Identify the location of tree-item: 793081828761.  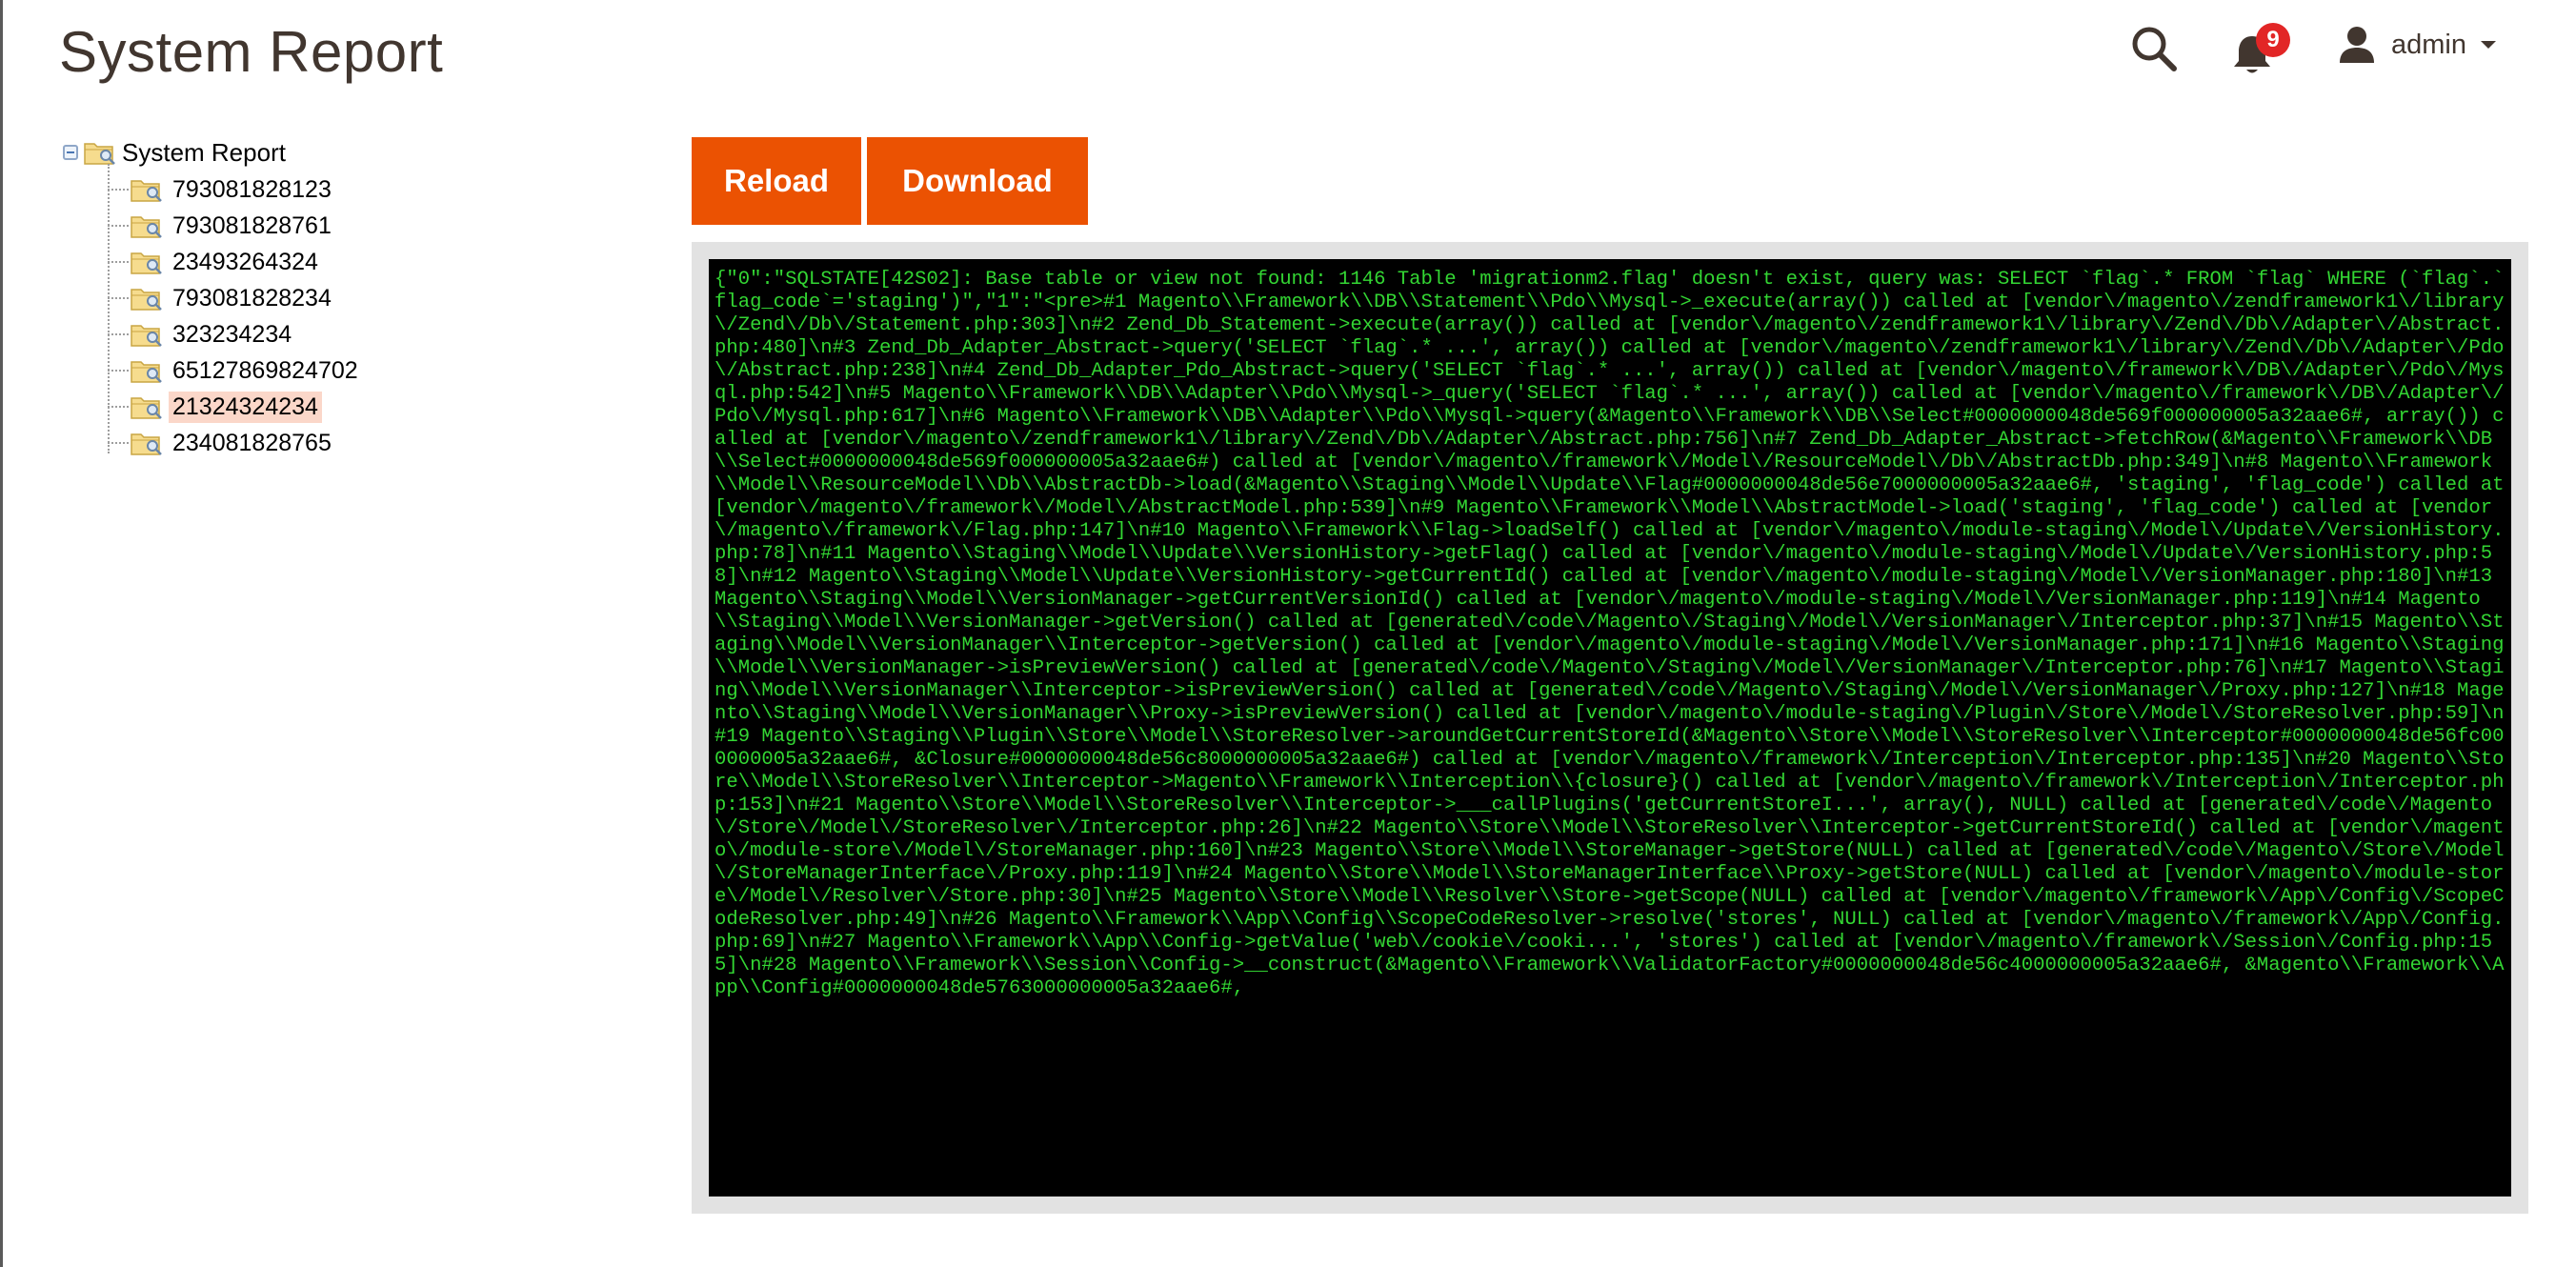
(221, 226).